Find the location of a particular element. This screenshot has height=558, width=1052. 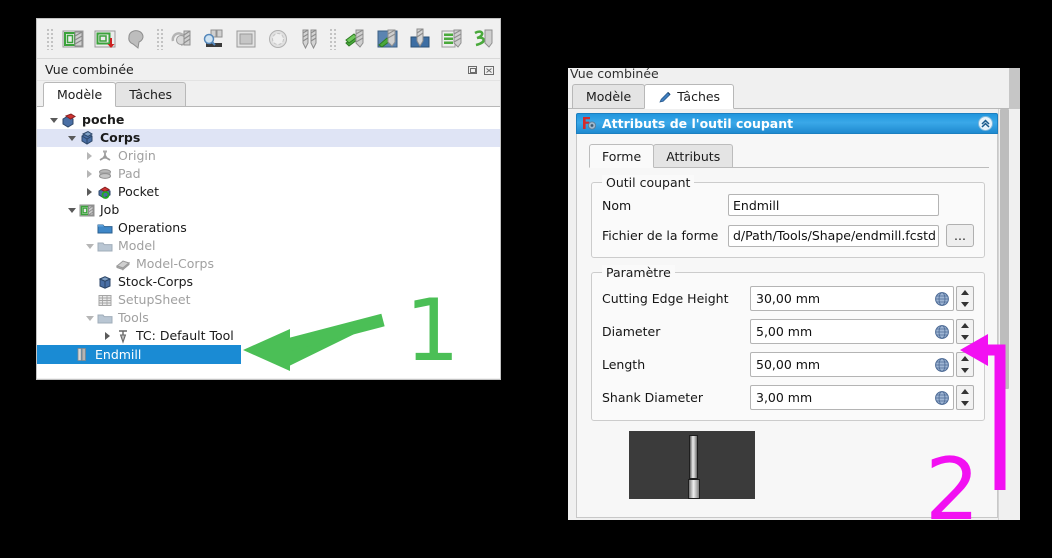

path-pocket-shape-icon is located at coordinates (214, 39).